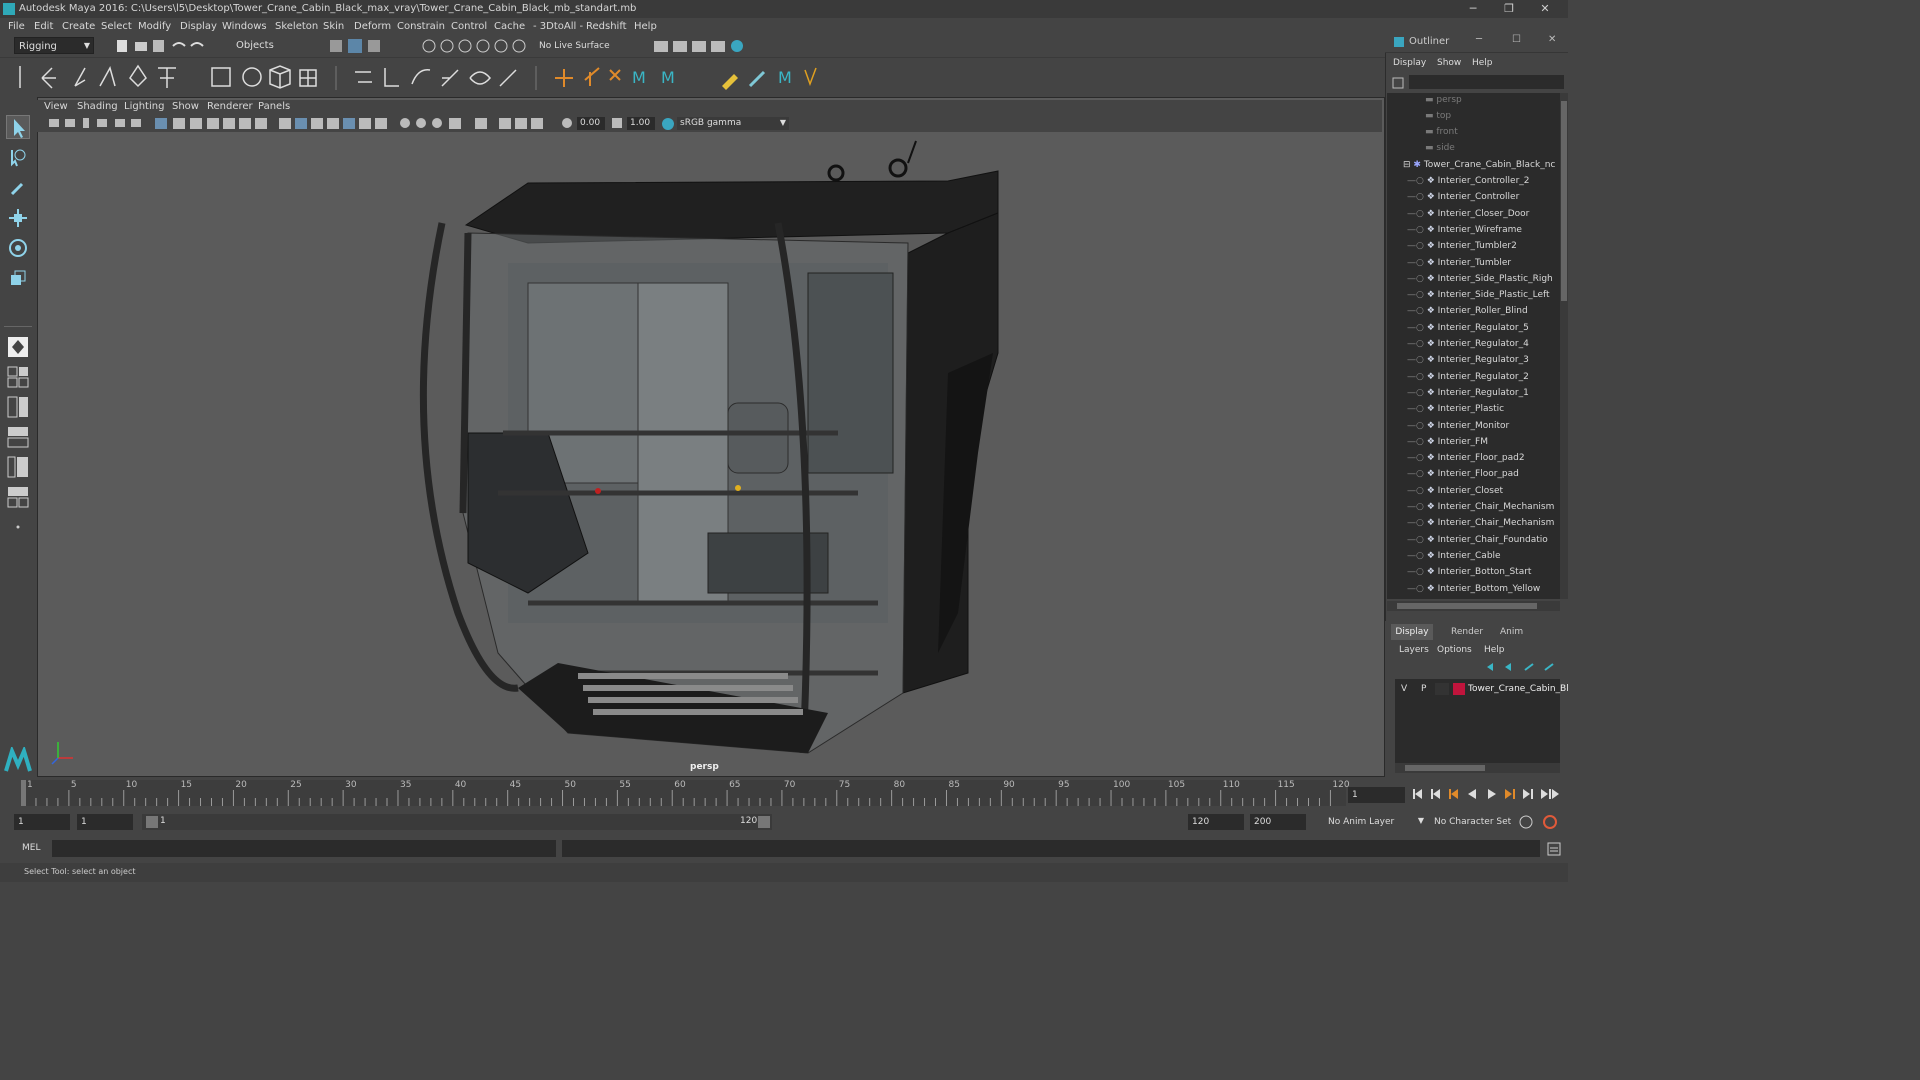 Image resolution: width=1920 pixels, height=1080 pixels. Describe the element at coordinates (1376, 795) in the screenshot. I see `current-frame-field: 1` at that location.